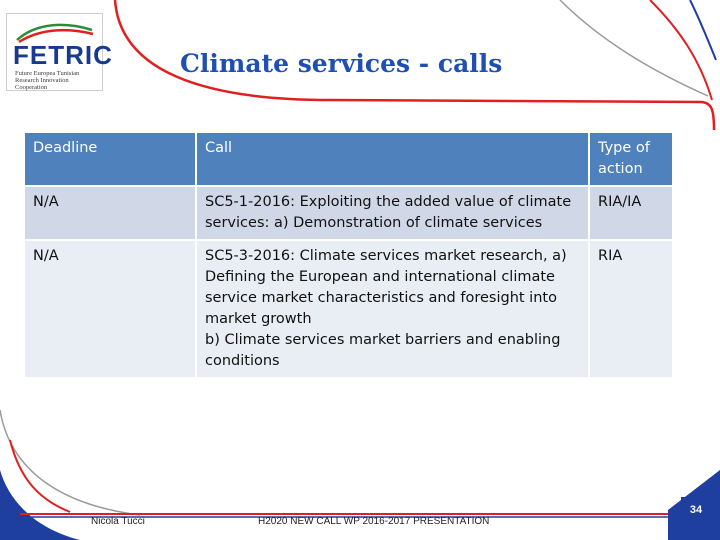  Describe the element at coordinates (631, 212) in the screenshot. I see `cell-type: RIA/IA` at that location.